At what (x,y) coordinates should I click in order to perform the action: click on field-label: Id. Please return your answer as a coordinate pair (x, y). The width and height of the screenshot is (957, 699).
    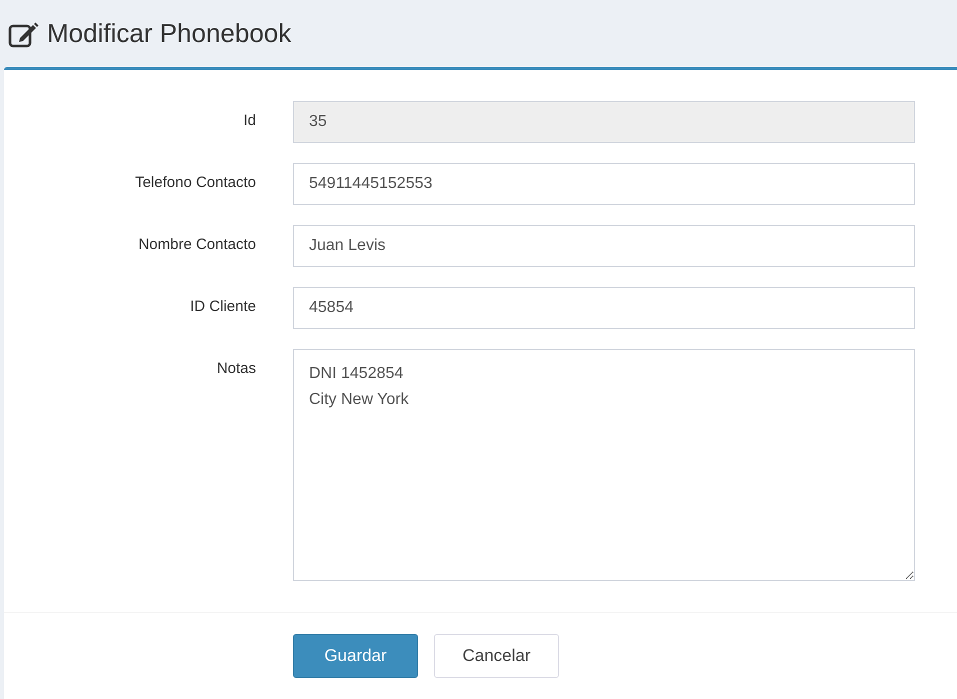
    Looking at the image, I should click on (249, 121).